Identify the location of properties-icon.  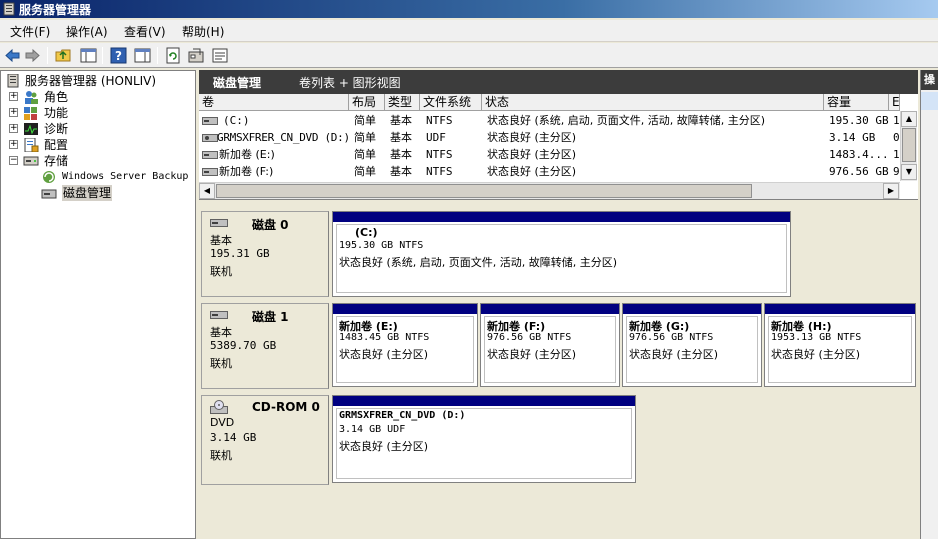
(196, 55).